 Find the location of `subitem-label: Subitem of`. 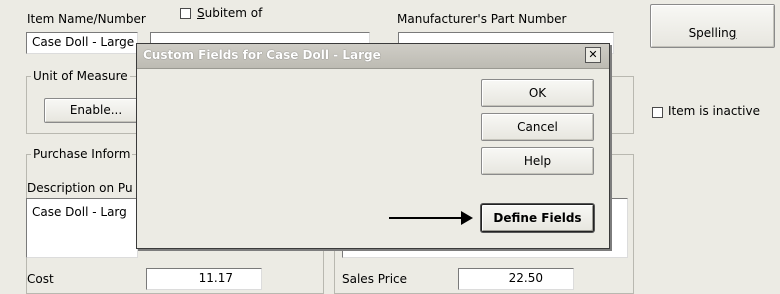

subitem-label: Subitem of is located at coordinates (229, 13).